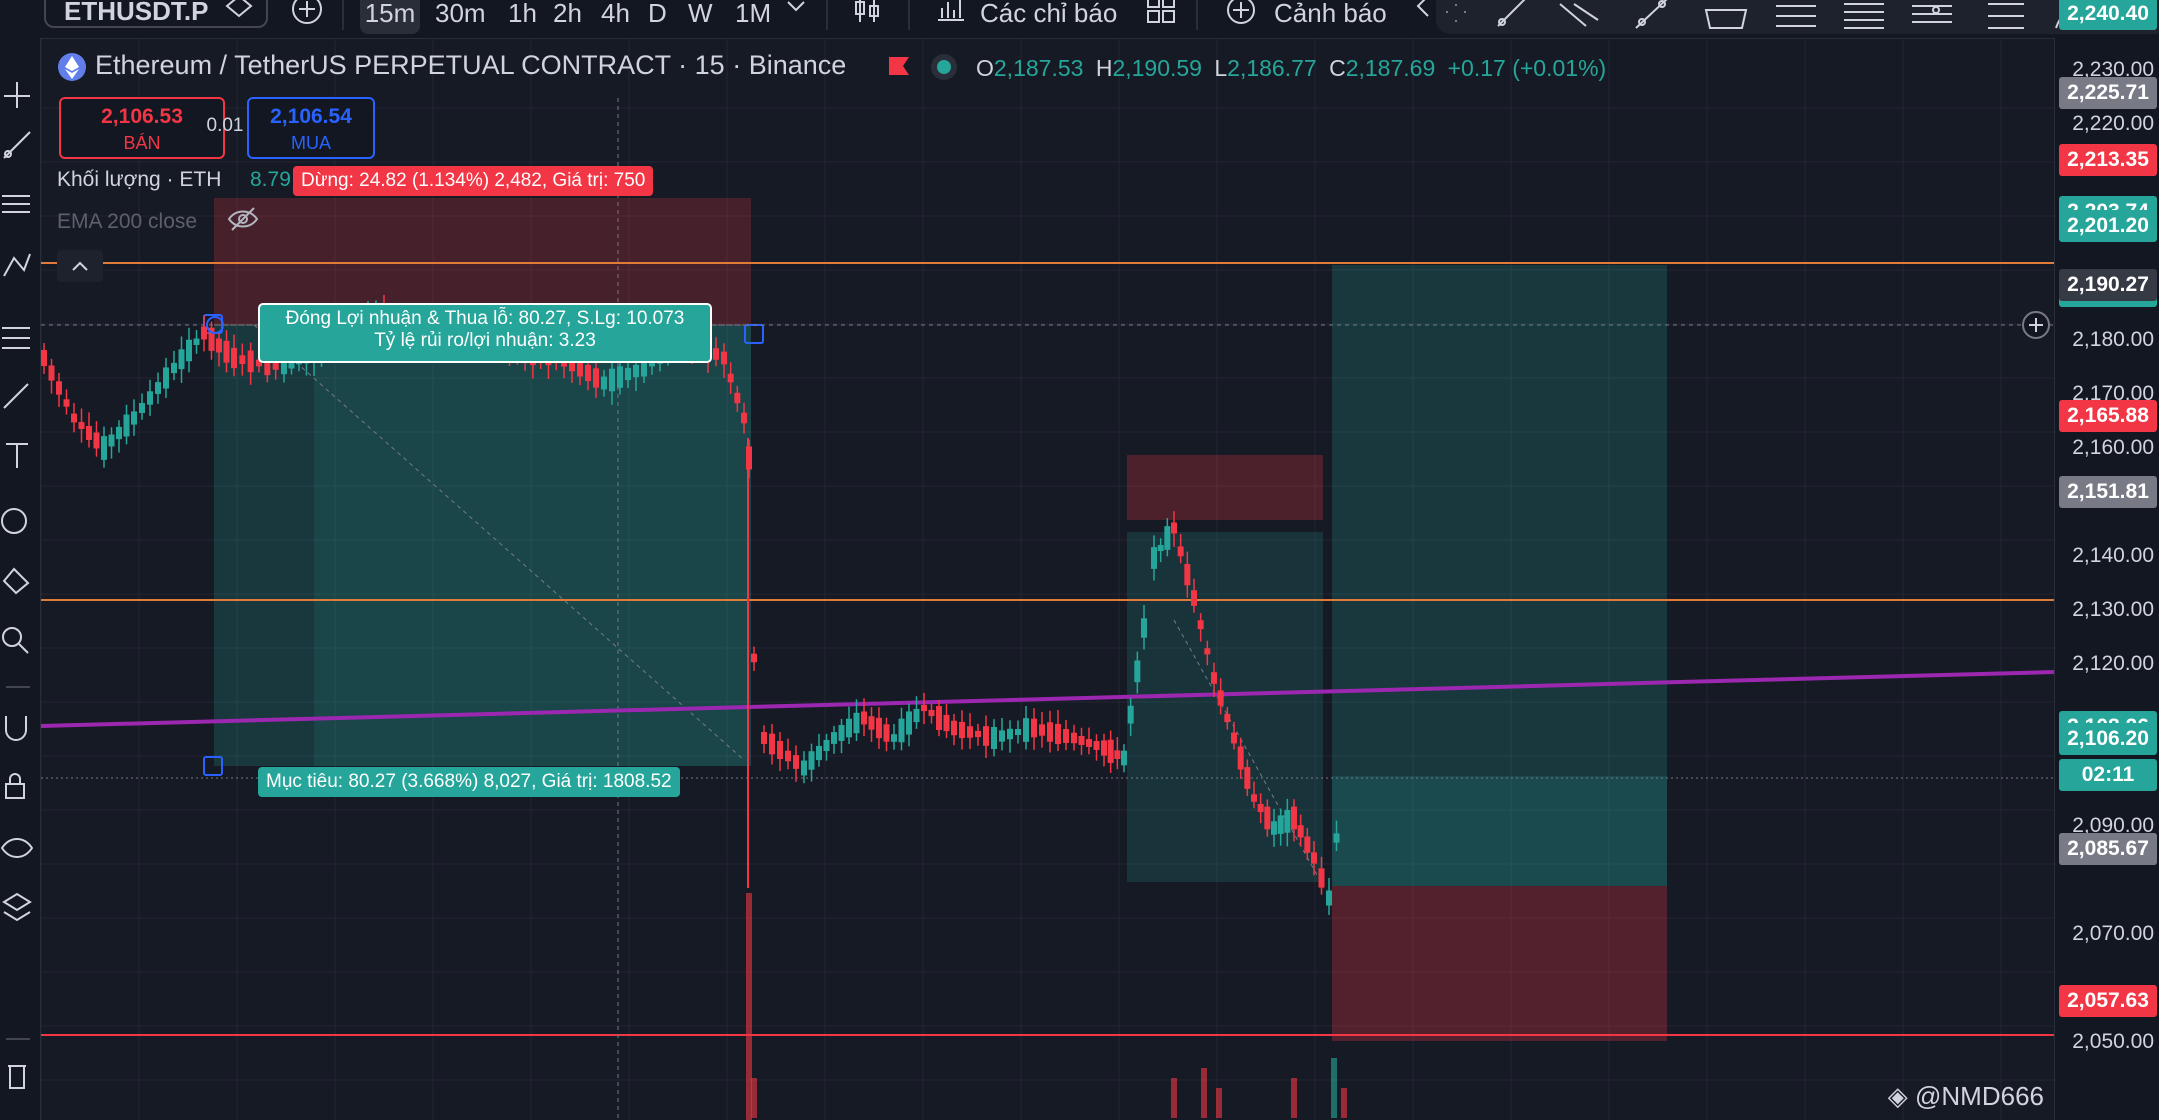  I want to click on emoji-icon, so click(17, 520).